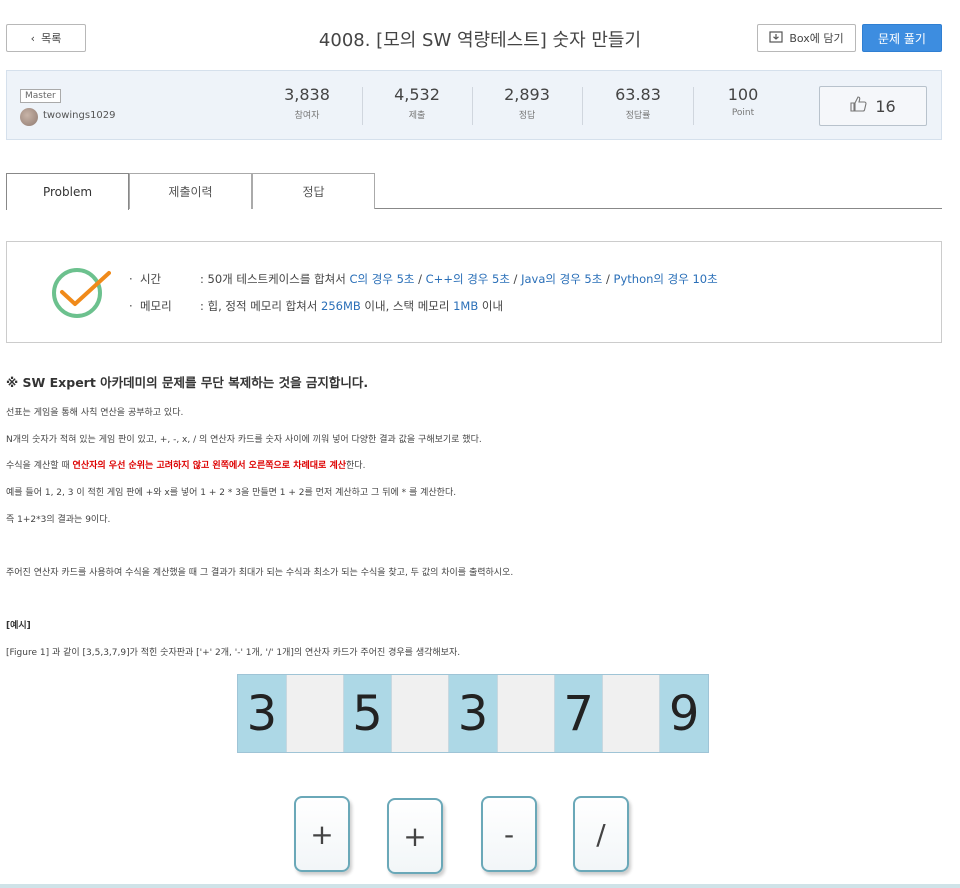 The image size is (960, 888). I want to click on operator-card: -, so click(509, 834).